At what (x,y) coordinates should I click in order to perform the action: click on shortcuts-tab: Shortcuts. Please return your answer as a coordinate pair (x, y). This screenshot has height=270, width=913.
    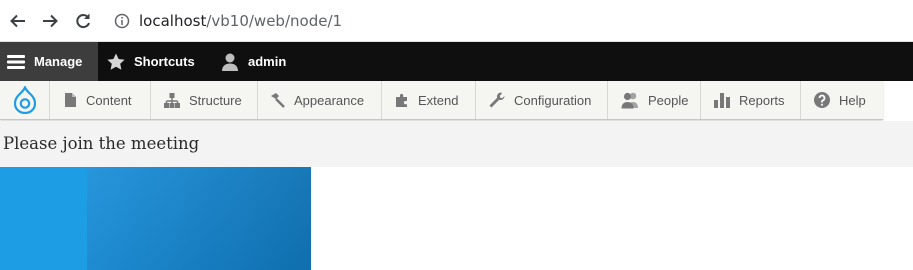
    Looking at the image, I should click on (150, 61).